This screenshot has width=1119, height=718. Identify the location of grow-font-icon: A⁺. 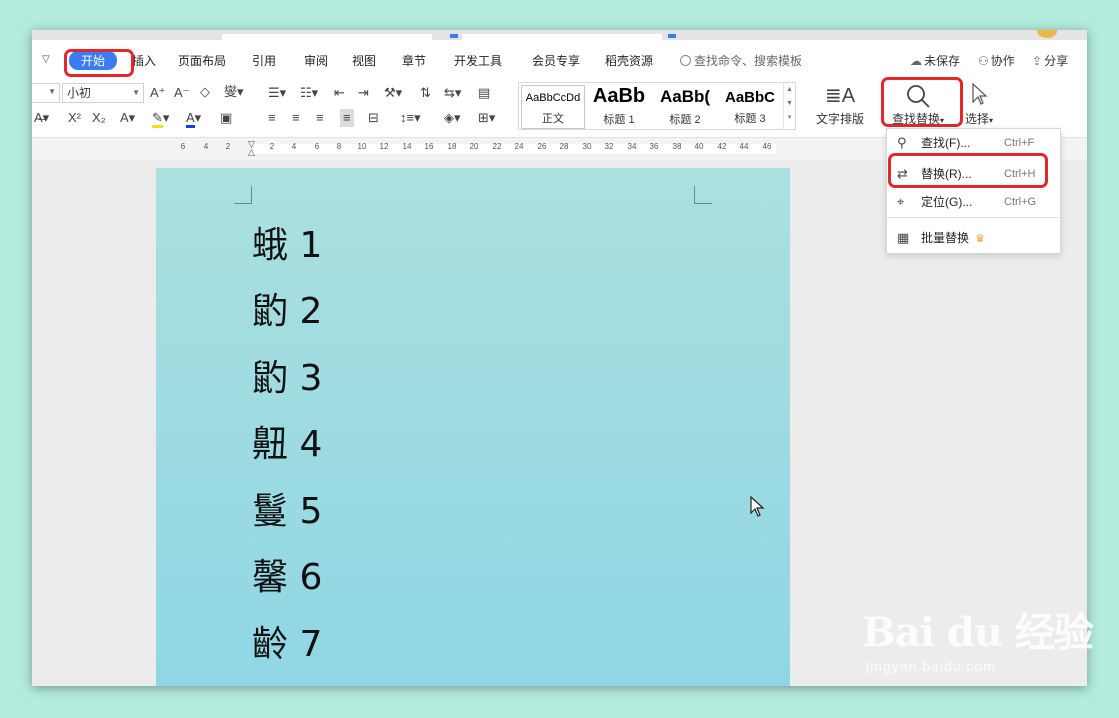
(158, 93).